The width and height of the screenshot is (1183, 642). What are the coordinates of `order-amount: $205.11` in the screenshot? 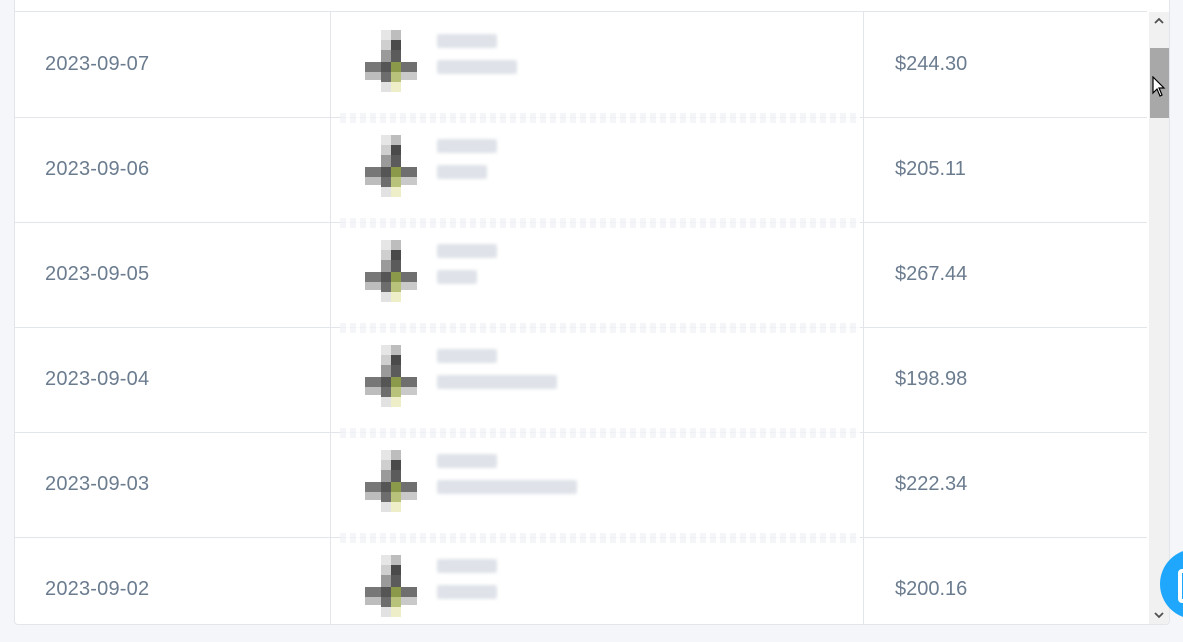 It's located at (930, 169).